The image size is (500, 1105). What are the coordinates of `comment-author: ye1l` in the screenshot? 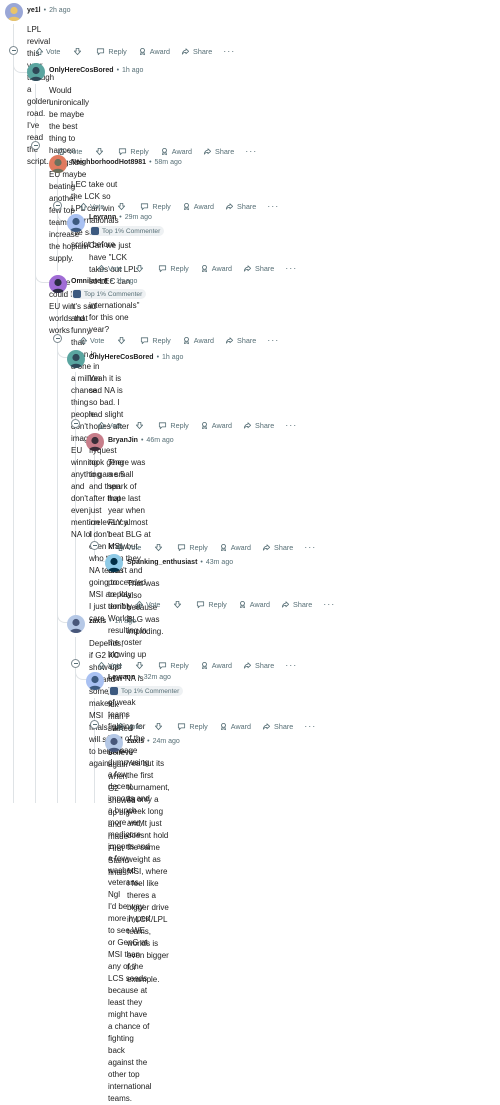 It's located at (34, 10).